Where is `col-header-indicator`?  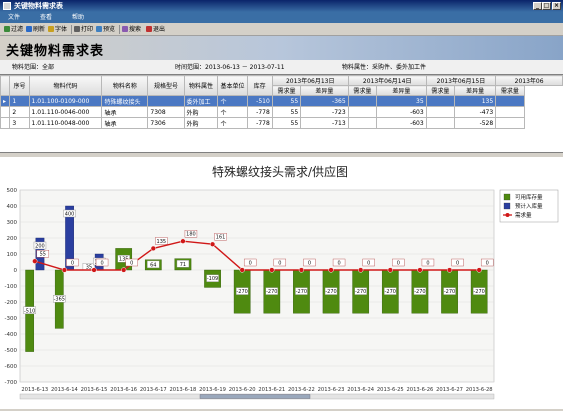
col-header-indicator is located at coordinates (5, 85).